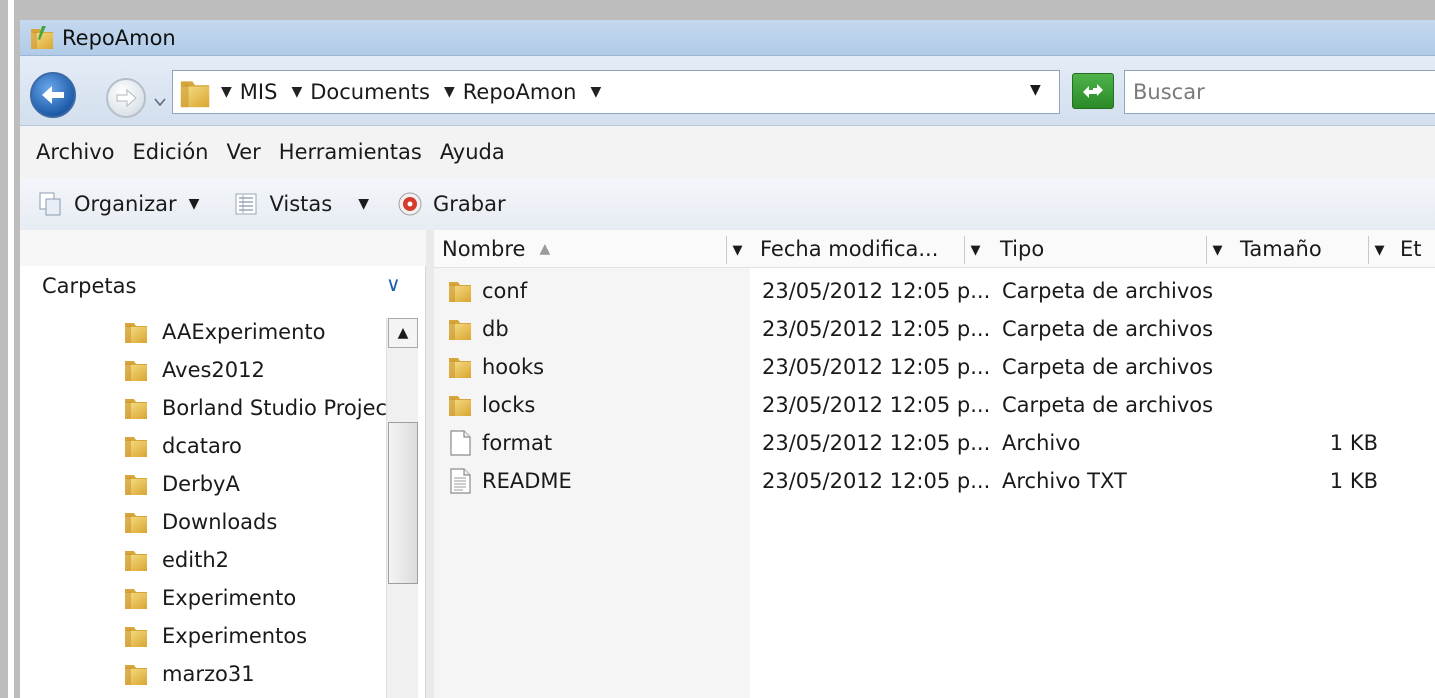 This screenshot has width=1435, height=698. Describe the element at coordinates (472, 152) in the screenshot. I see `menu-ayuda: Ayuda` at that location.